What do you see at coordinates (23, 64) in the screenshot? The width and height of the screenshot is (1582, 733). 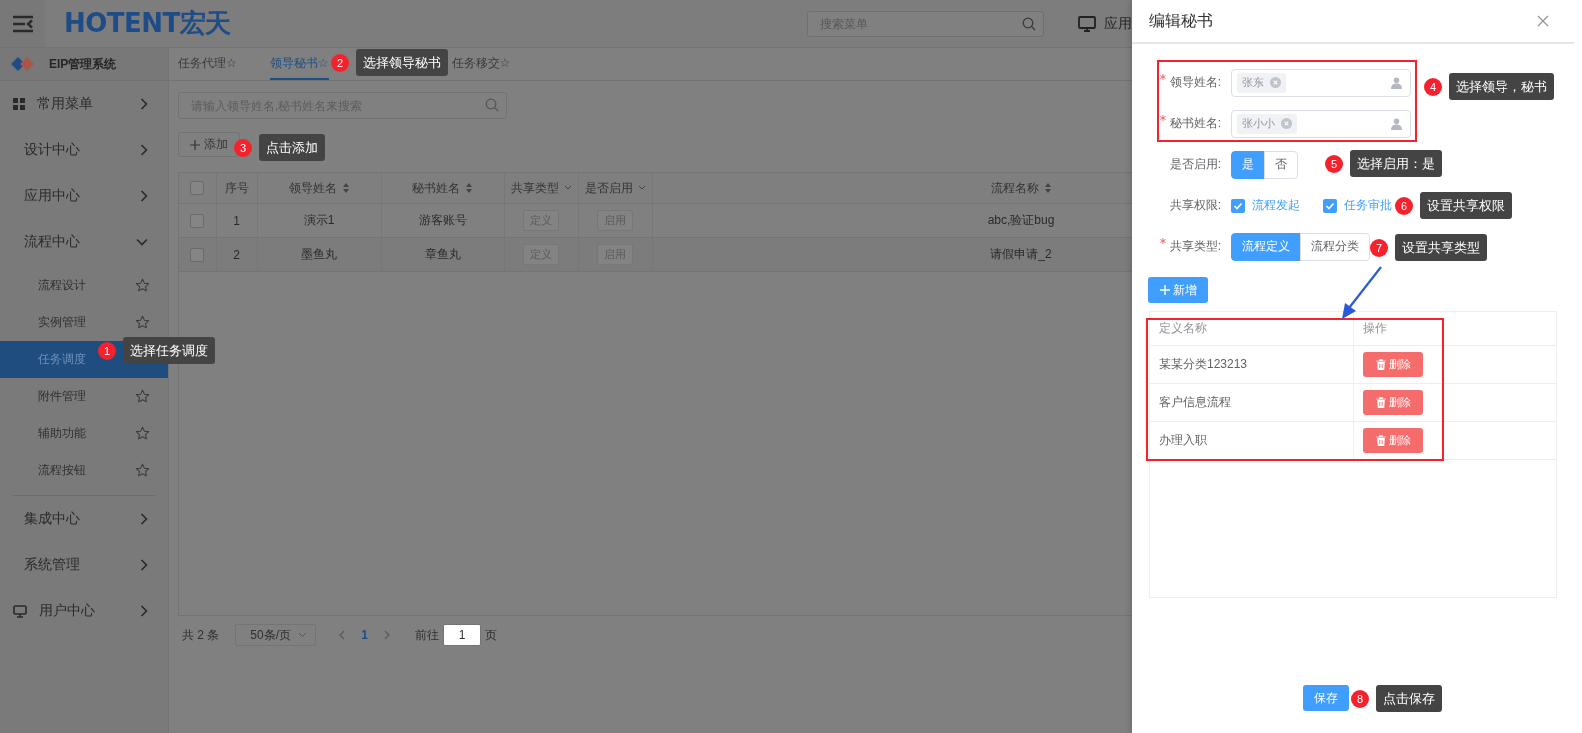 I see `logo-icon` at bounding box center [23, 64].